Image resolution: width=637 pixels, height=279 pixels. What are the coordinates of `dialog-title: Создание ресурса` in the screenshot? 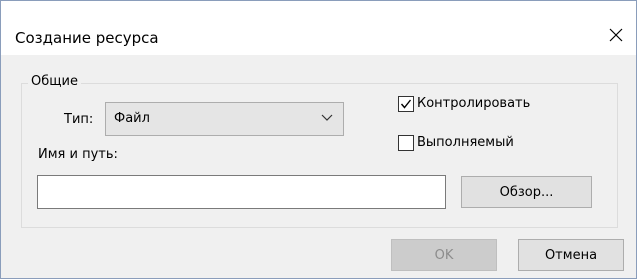 It's located at (87, 38).